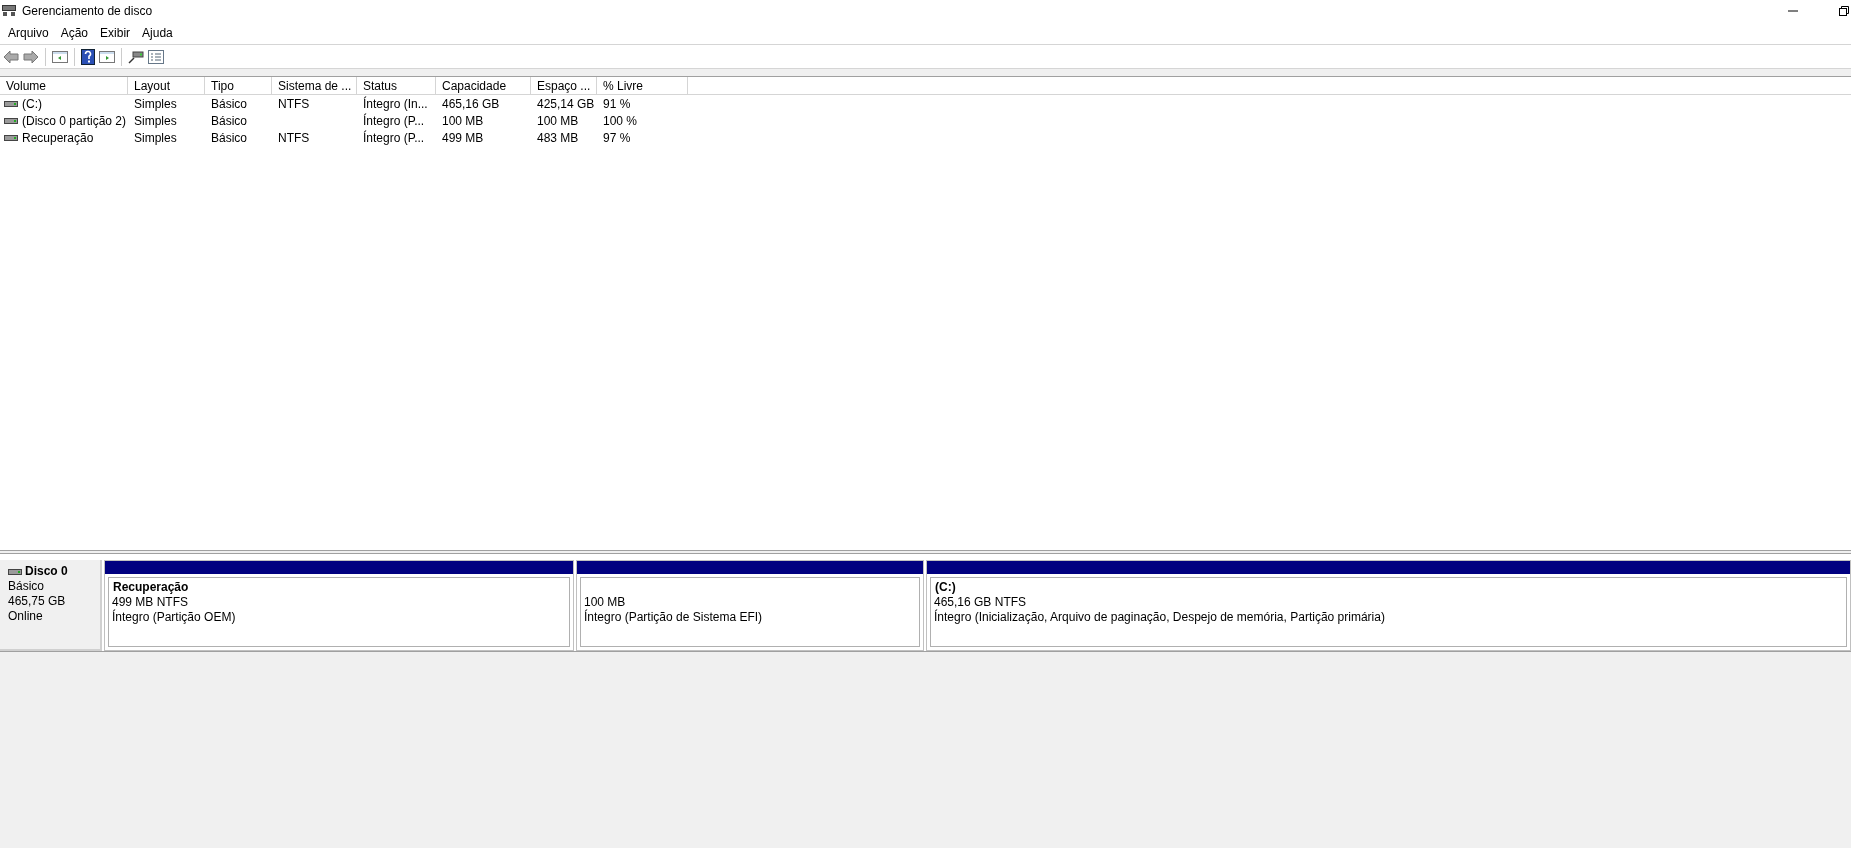 Image resolution: width=1851 pixels, height=848 pixels. I want to click on column-header: Layout, so click(166, 85).